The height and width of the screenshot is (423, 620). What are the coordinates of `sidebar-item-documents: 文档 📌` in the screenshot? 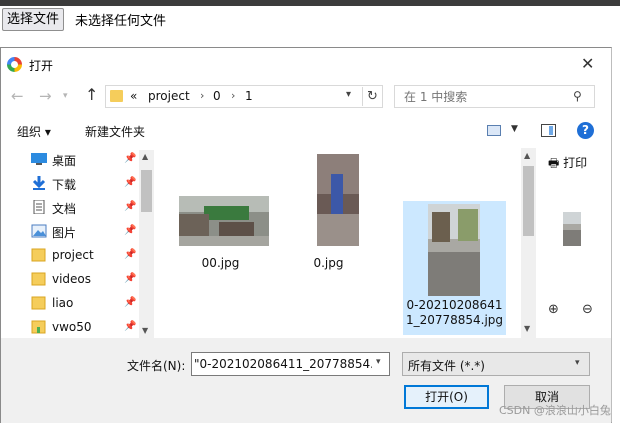 It's located at (71, 208).